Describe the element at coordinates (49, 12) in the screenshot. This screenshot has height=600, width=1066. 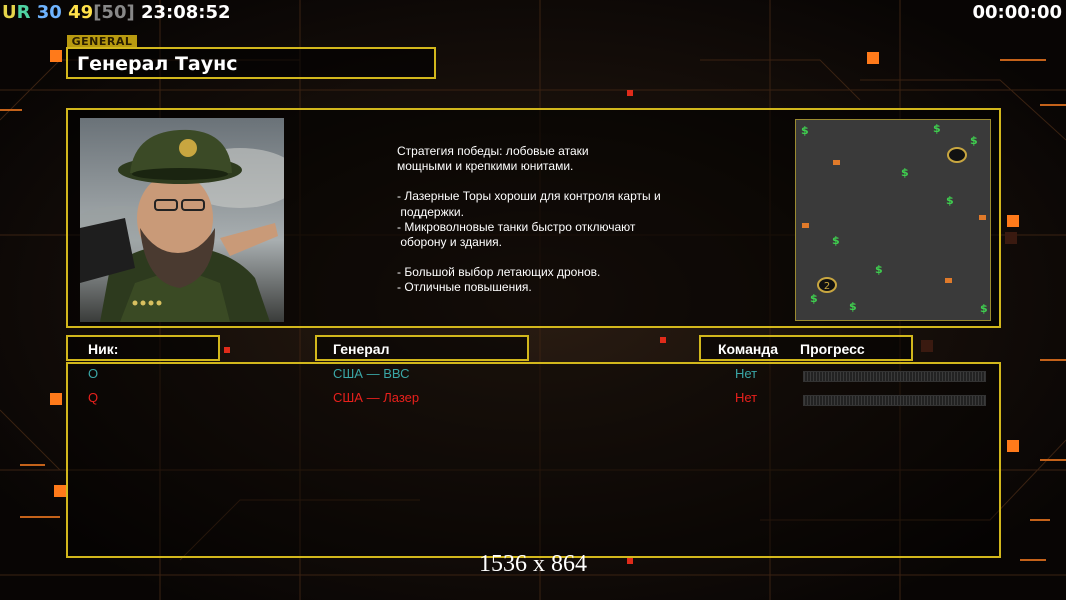
I see `fps-counter: 30` at that location.